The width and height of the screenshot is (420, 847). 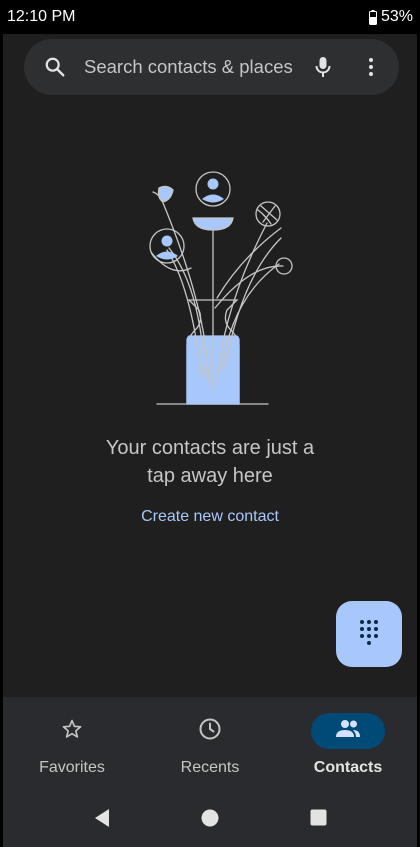 I want to click on home-circle-icon, so click(x=210, y=820).